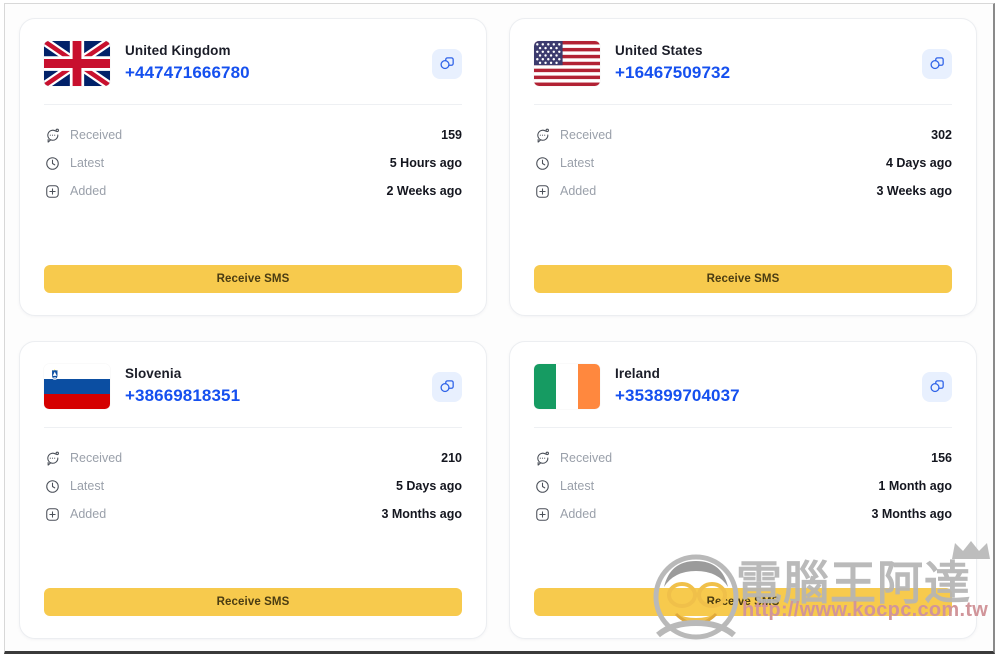 The image size is (1000, 661). What do you see at coordinates (743, 486) in the screenshot?
I see `stat-row-latest: Latest 1 Month ago` at bounding box center [743, 486].